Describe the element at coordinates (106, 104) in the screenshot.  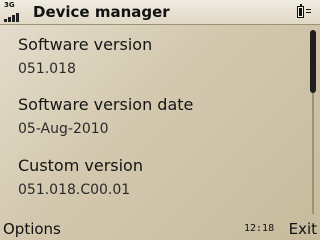
I see `item-label: Software version date` at that location.